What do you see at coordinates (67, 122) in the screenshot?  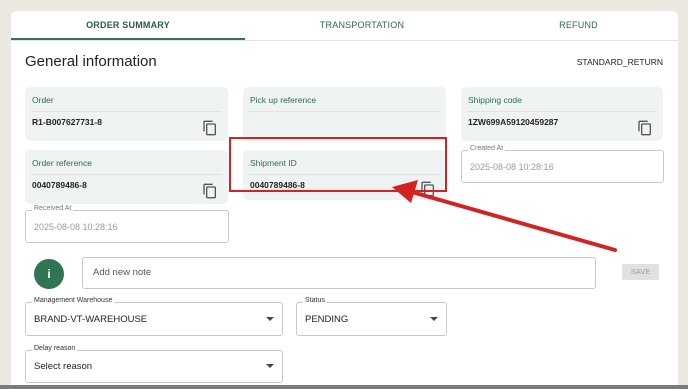 I see `order-value: R1-B007627731-8` at bounding box center [67, 122].